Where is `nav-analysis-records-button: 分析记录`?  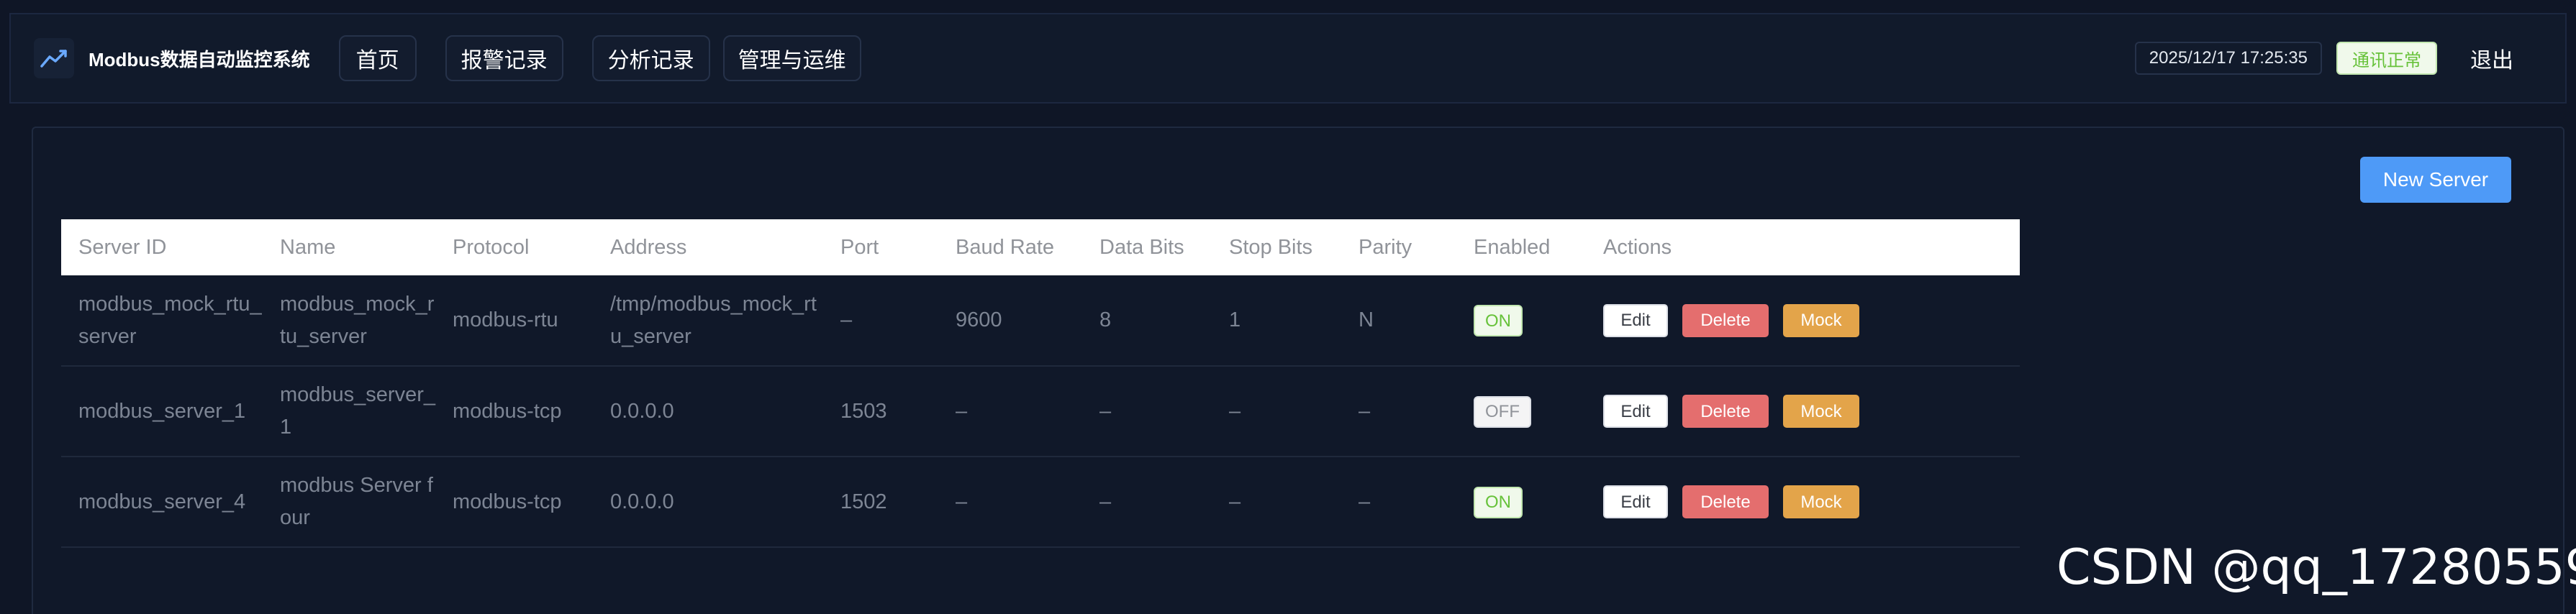
nav-analysis-records-button: 分析记录 is located at coordinates (650, 58).